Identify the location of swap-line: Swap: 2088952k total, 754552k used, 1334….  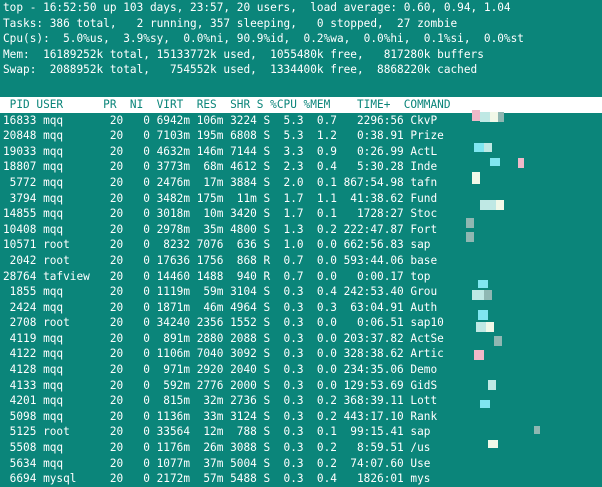
(240, 70).